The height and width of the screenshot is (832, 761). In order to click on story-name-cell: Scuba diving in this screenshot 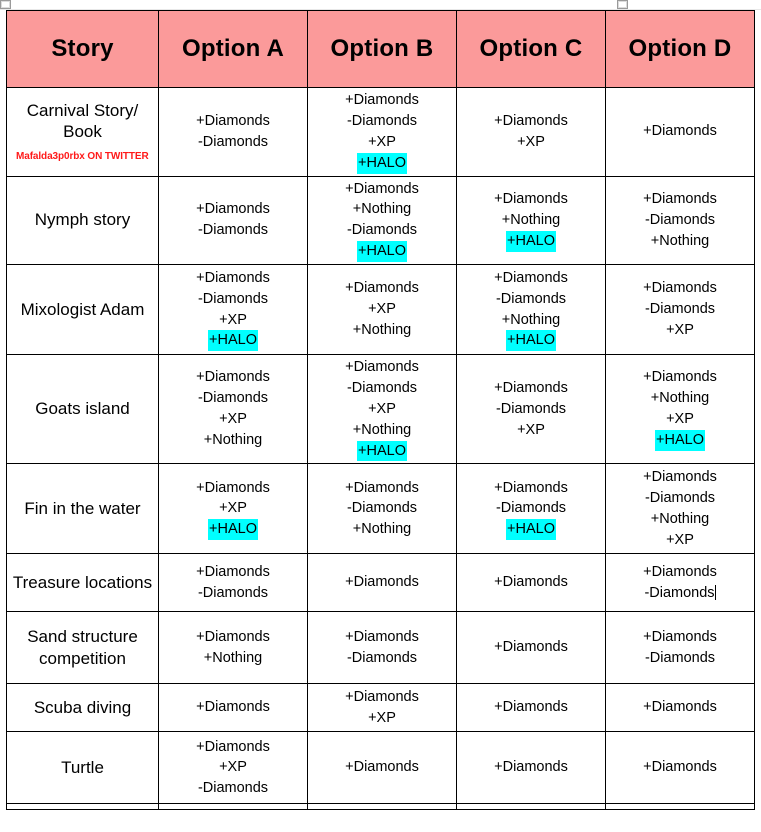, I will do `click(82, 708)`.